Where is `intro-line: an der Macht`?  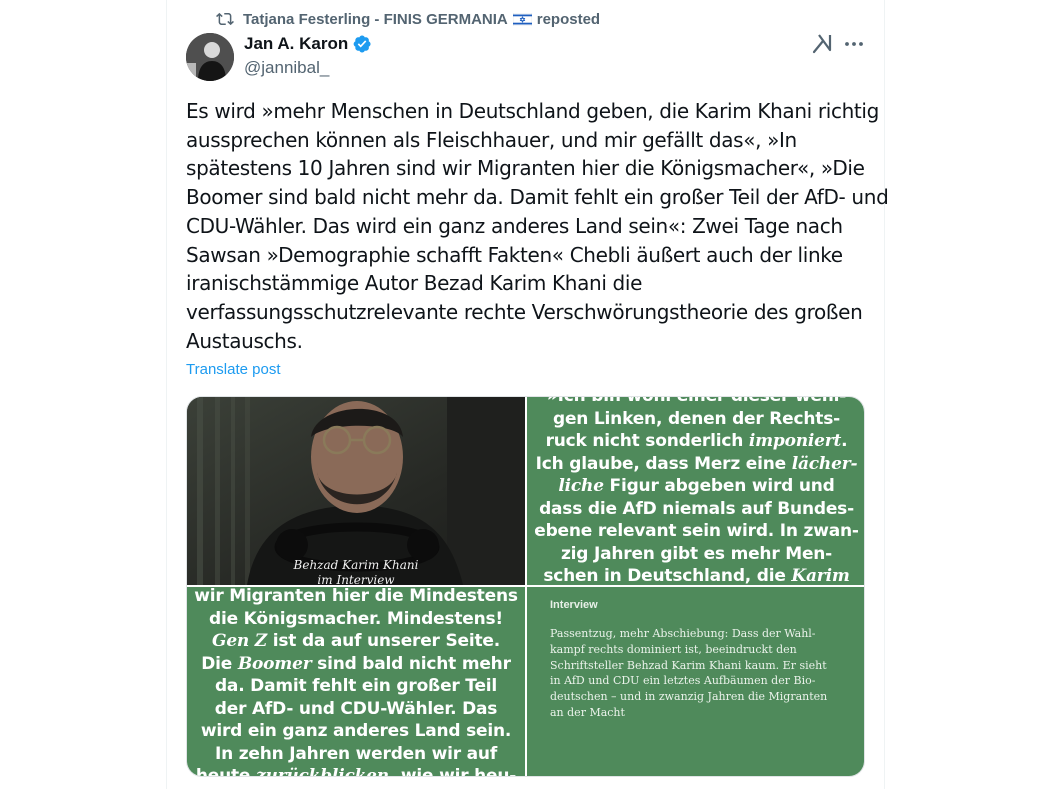
intro-line: an der Macht is located at coordinates (587, 712).